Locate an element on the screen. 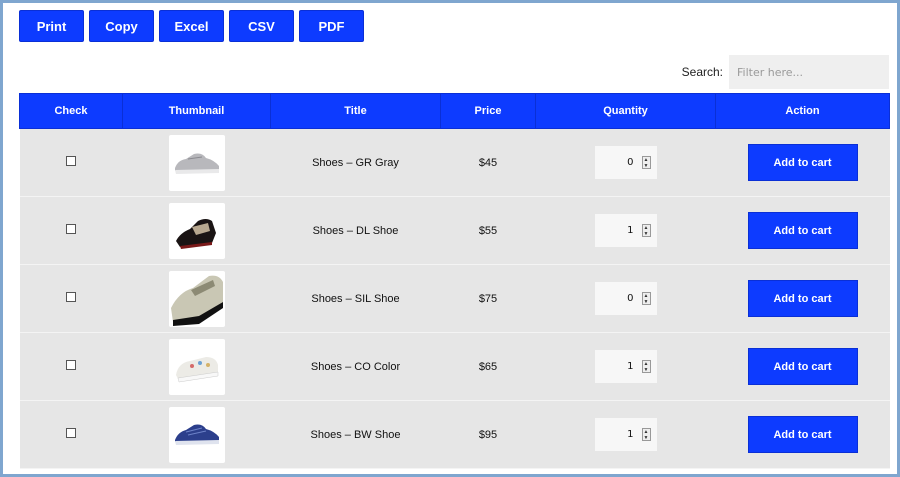  column-header-price: Price is located at coordinates (488, 111).